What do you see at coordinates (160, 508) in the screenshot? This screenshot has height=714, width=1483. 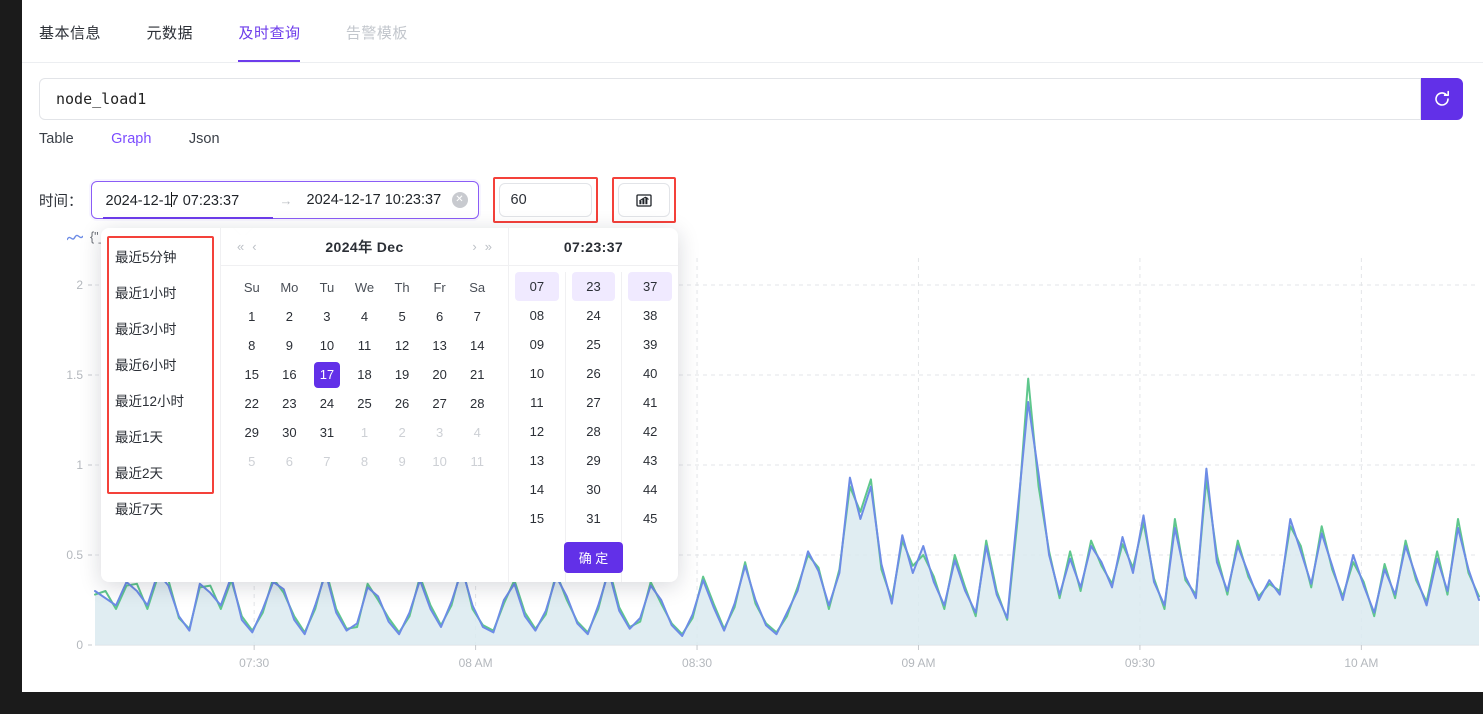 I see `quick-range-7d: 最近7天` at bounding box center [160, 508].